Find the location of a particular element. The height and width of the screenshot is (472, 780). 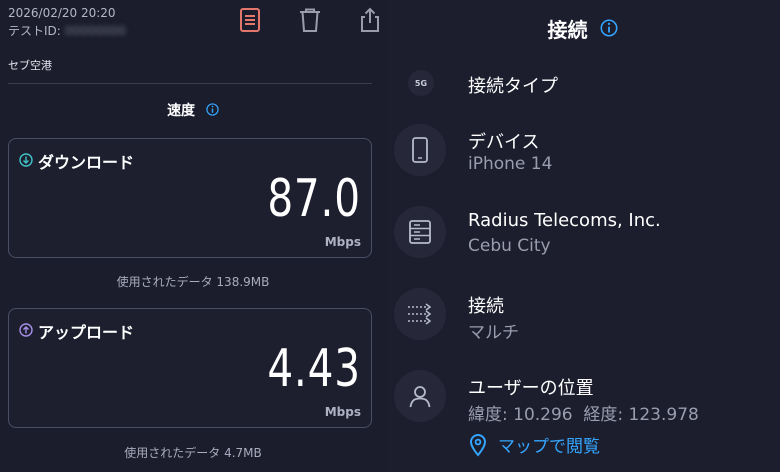

user-icon is located at coordinates (420, 396).